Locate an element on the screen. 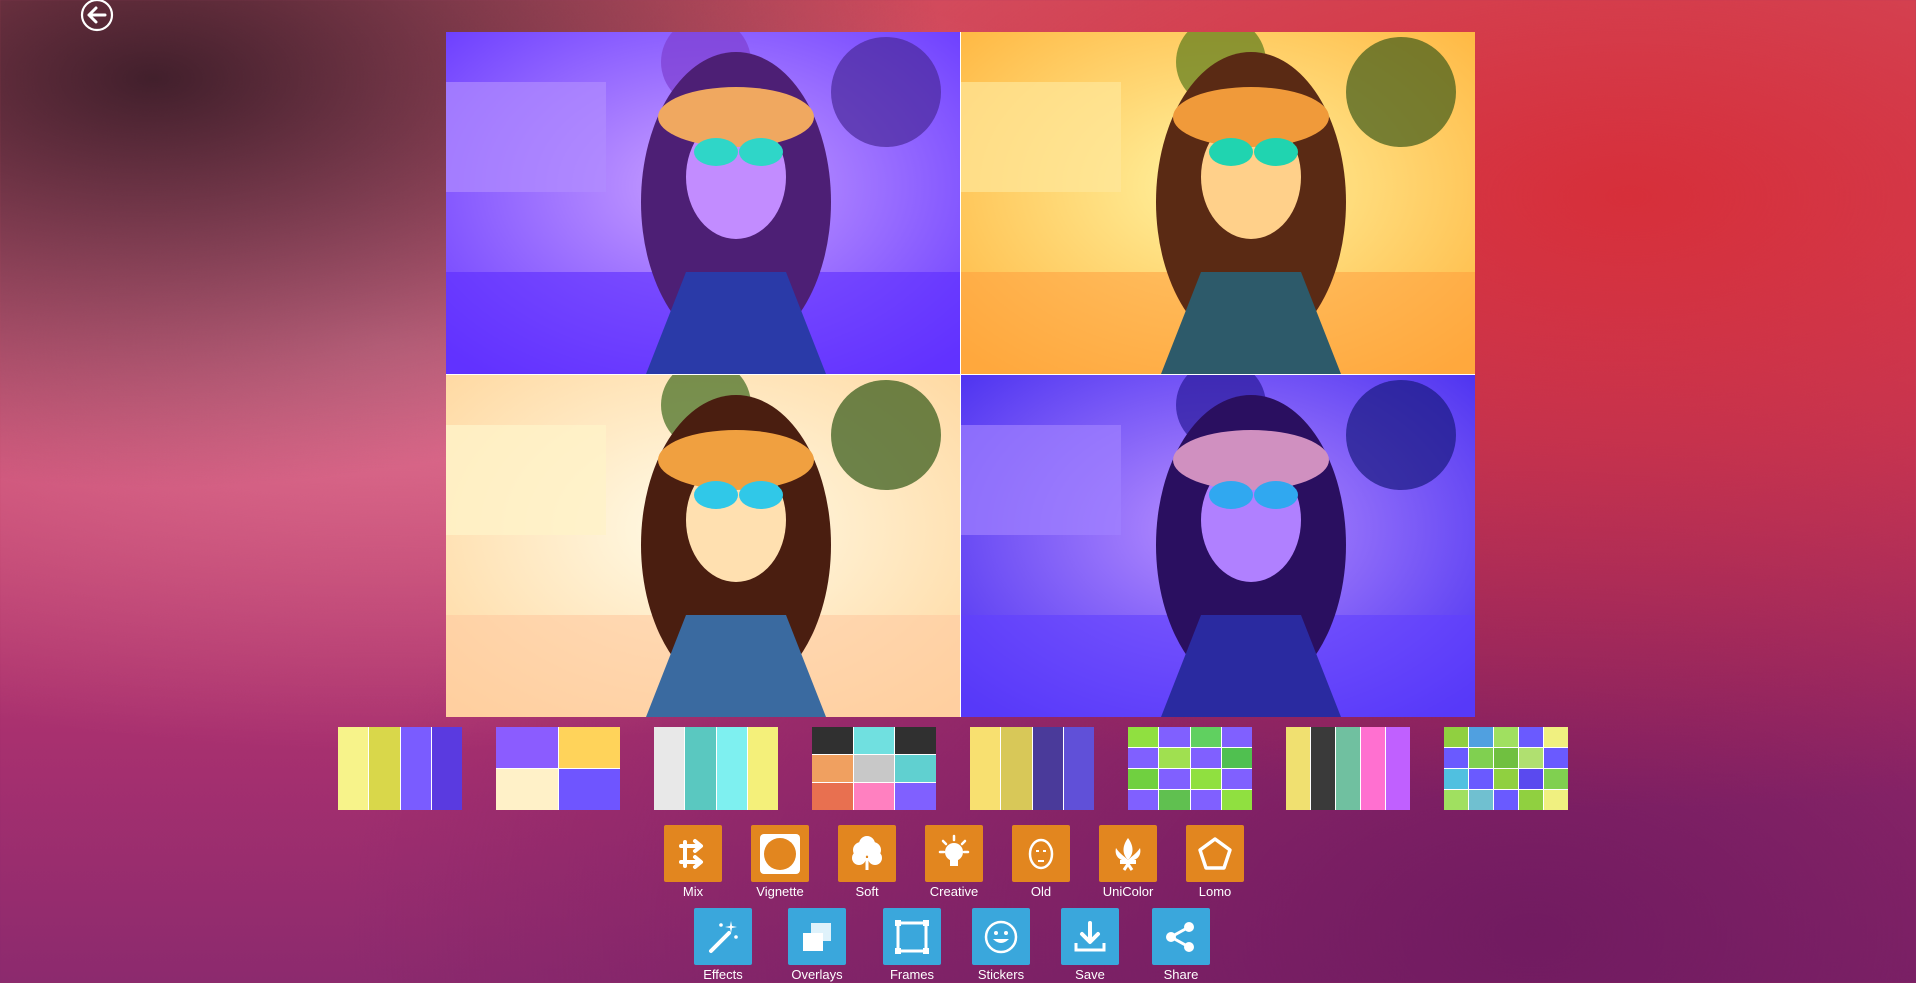  collage-tile-violet is located at coordinates (1218, 546).